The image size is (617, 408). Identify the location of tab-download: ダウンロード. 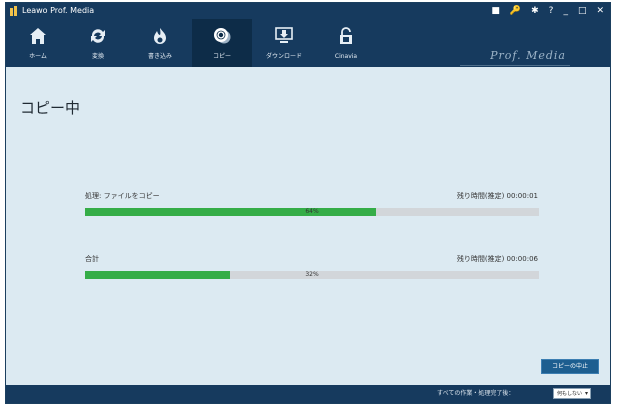
(284, 43).